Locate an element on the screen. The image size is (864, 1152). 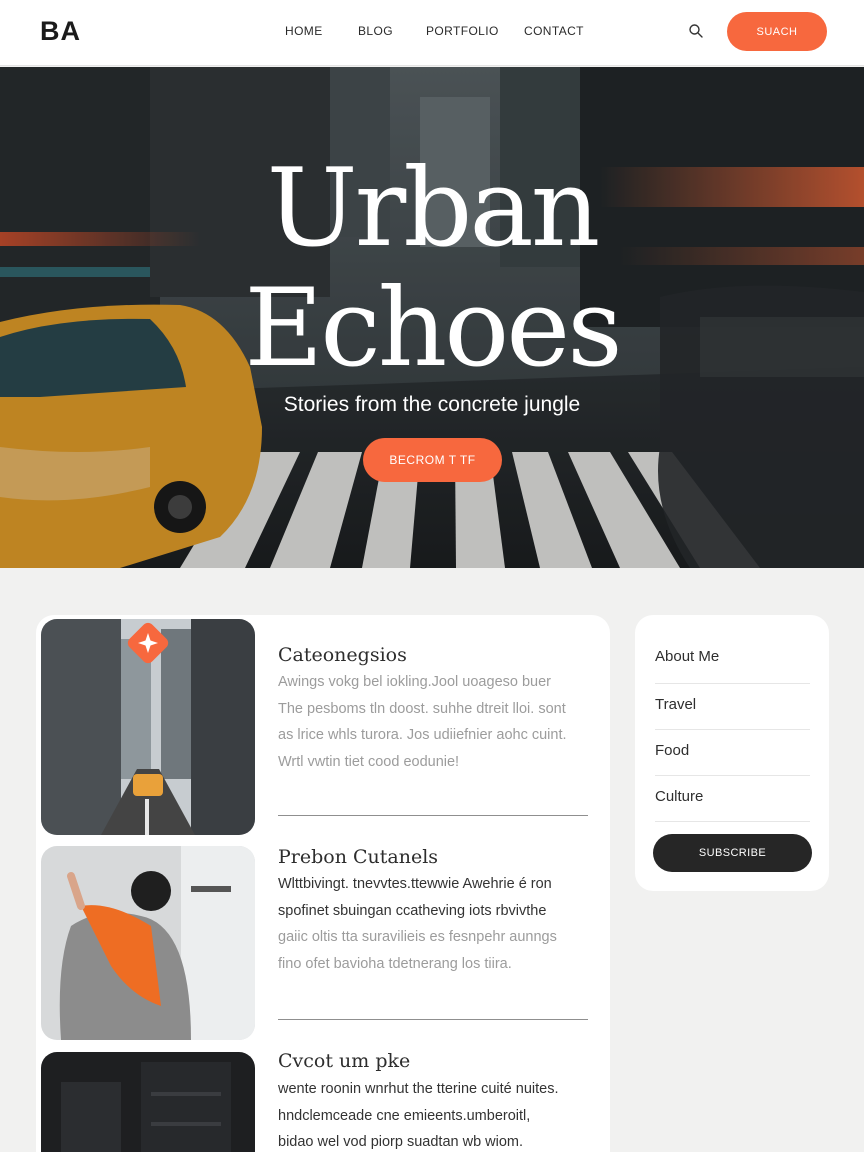
sparkle-icon is located at coordinates (148, 643).